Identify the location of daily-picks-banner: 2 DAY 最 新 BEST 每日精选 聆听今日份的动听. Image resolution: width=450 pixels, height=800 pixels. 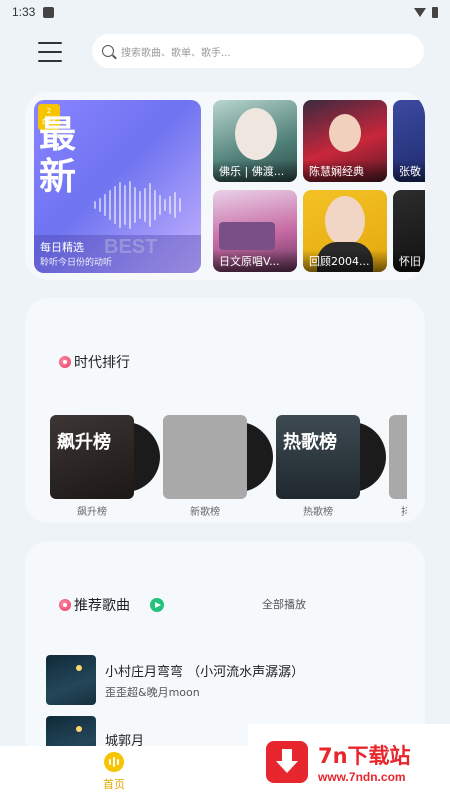
(117, 186).